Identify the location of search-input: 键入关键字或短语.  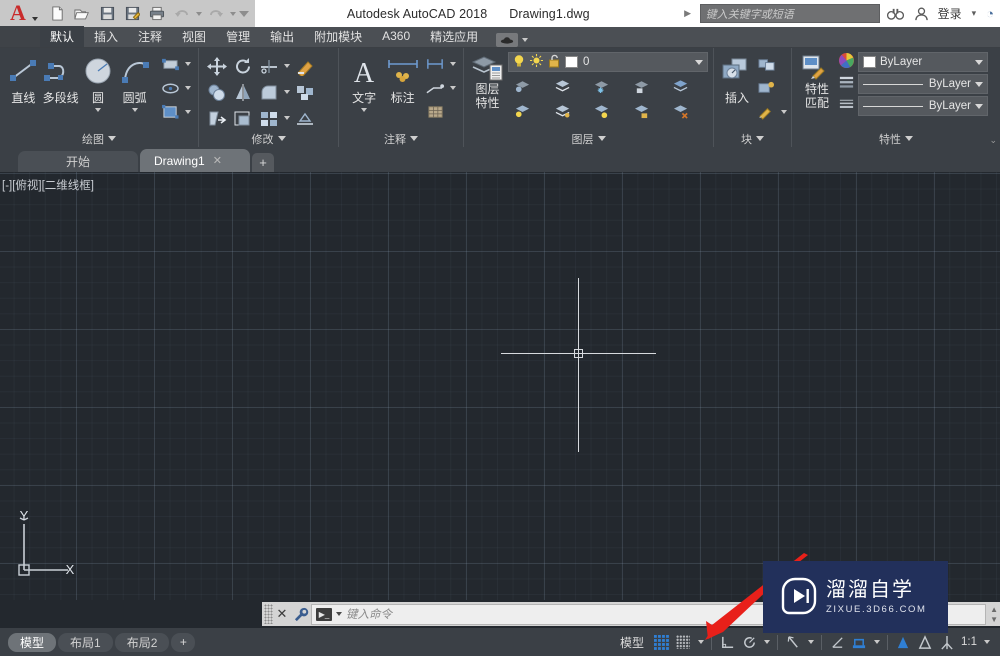
(789, 13).